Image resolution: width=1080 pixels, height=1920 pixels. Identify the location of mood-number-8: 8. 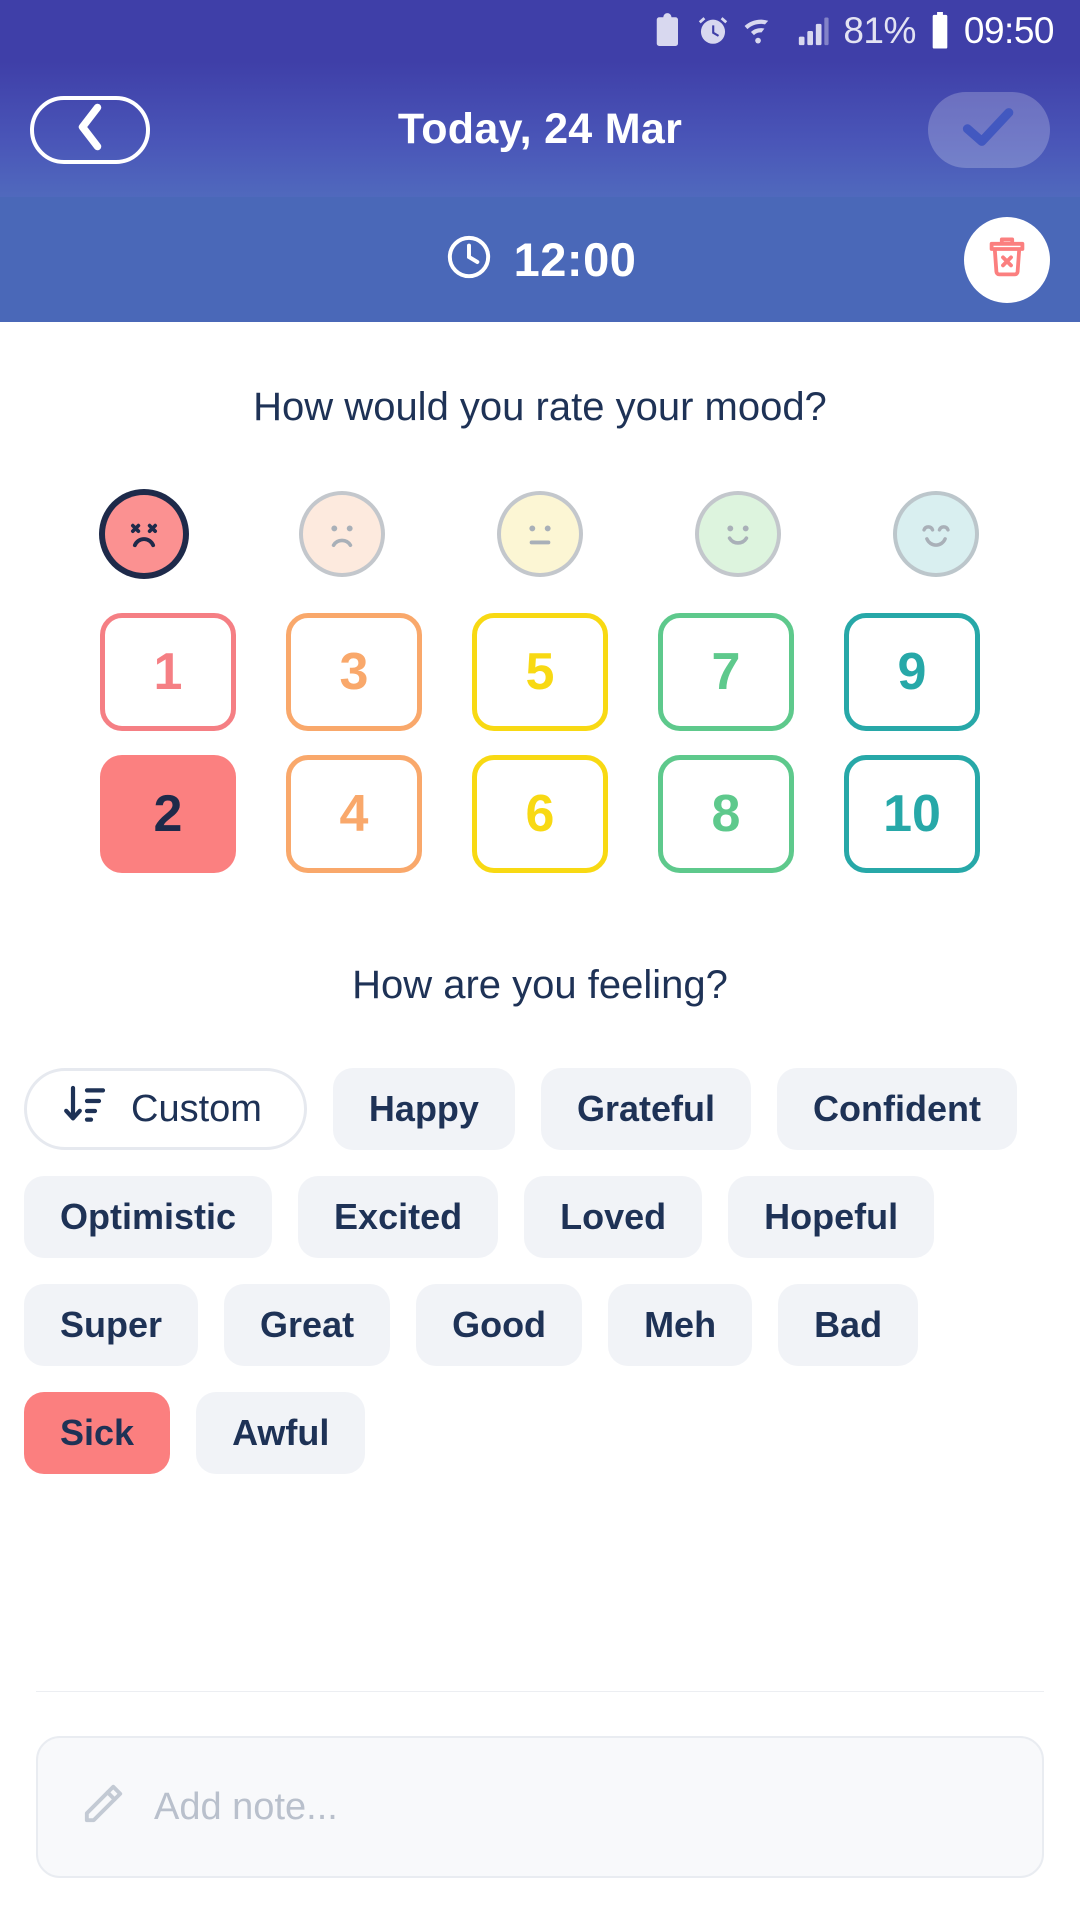
(726, 814).